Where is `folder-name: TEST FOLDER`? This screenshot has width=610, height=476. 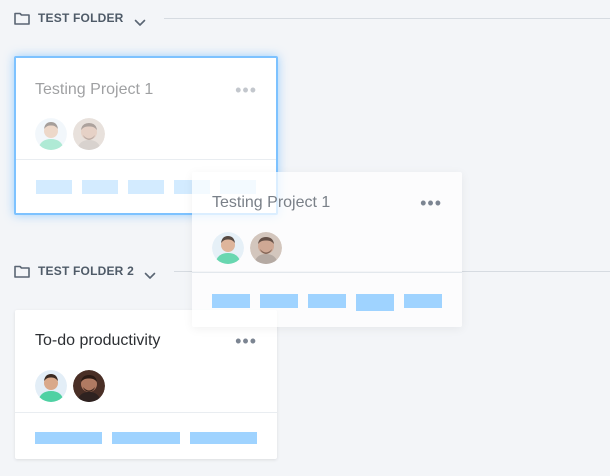
folder-name: TEST FOLDER is located at coordinates (81, 18).